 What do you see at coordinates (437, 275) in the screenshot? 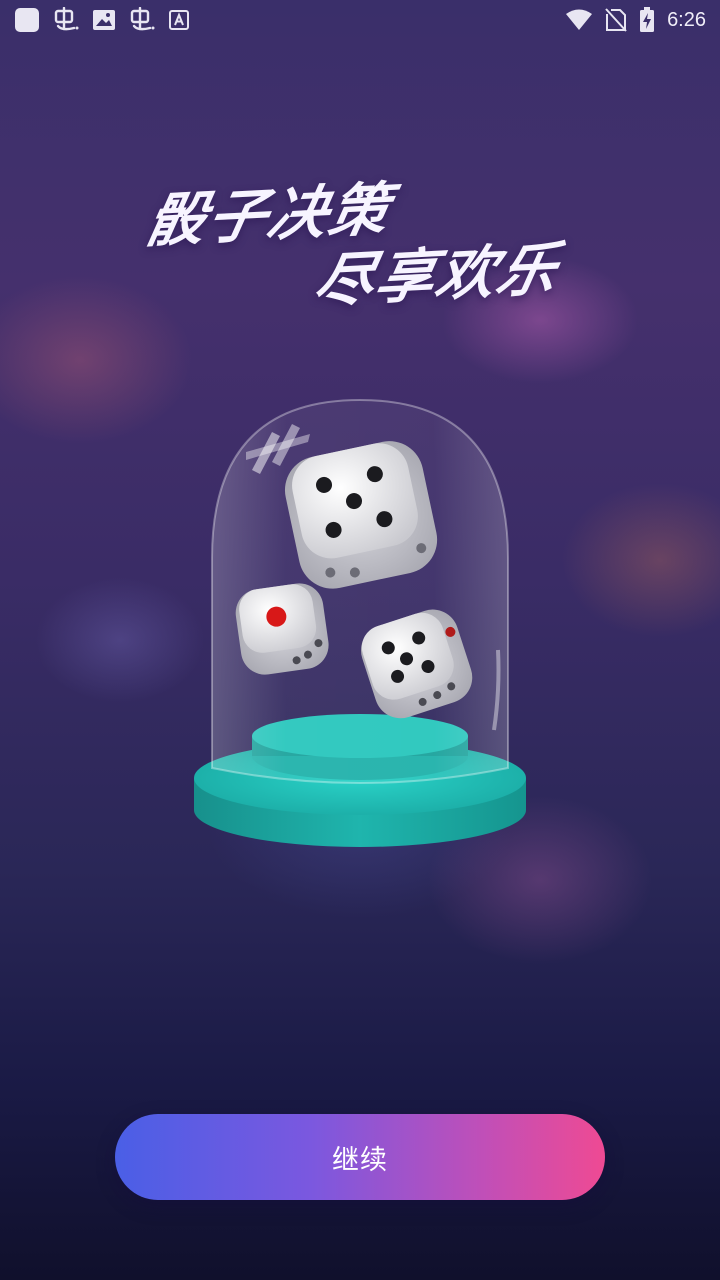
I see `headline-line-2: 尽享欢乐` at bounding box center [437, 275].